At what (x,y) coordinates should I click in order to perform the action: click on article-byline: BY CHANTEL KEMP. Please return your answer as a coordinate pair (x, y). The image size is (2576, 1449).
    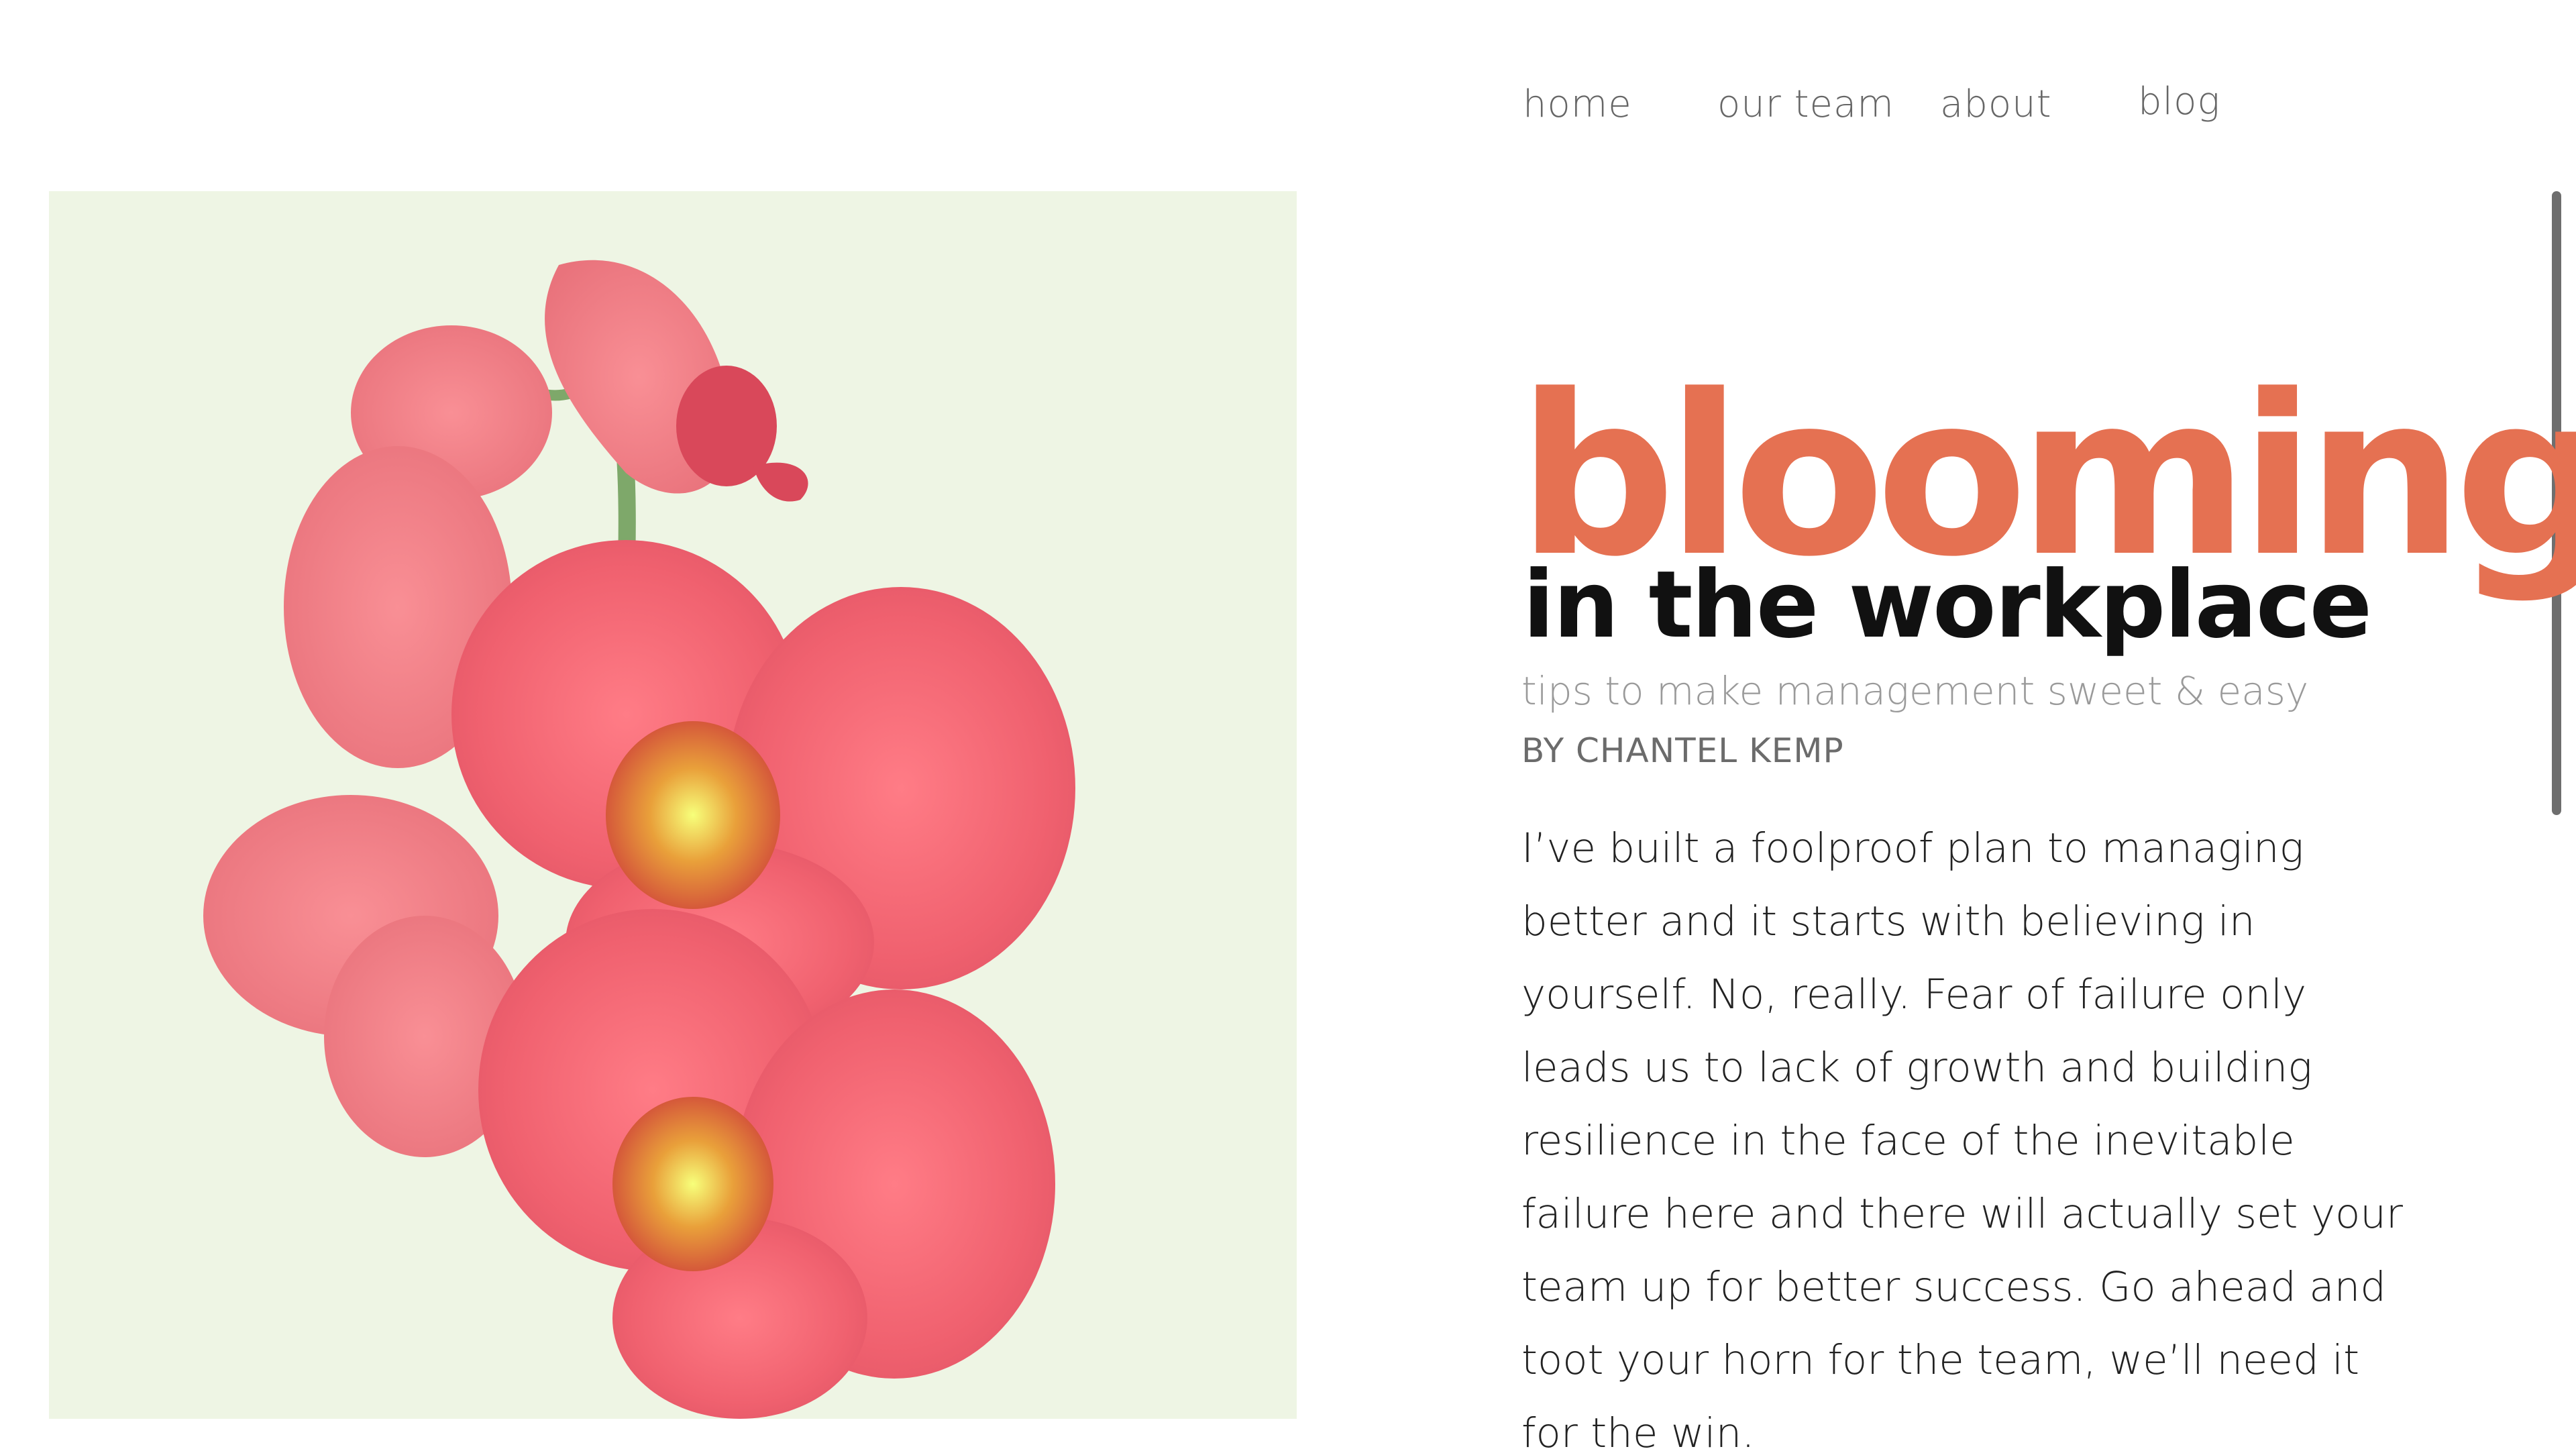
    Looking at the image, I should click on (1682, 750).